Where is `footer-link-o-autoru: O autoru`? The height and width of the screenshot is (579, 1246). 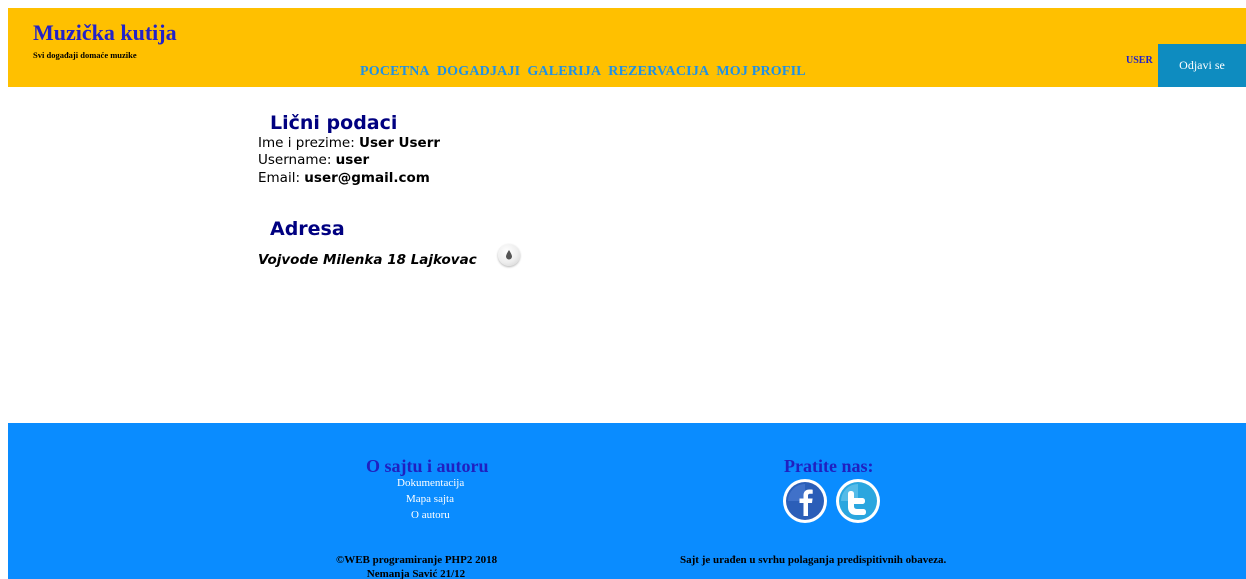
footer-link-o-autoru: O autoru is located at coordinates (430, 515).